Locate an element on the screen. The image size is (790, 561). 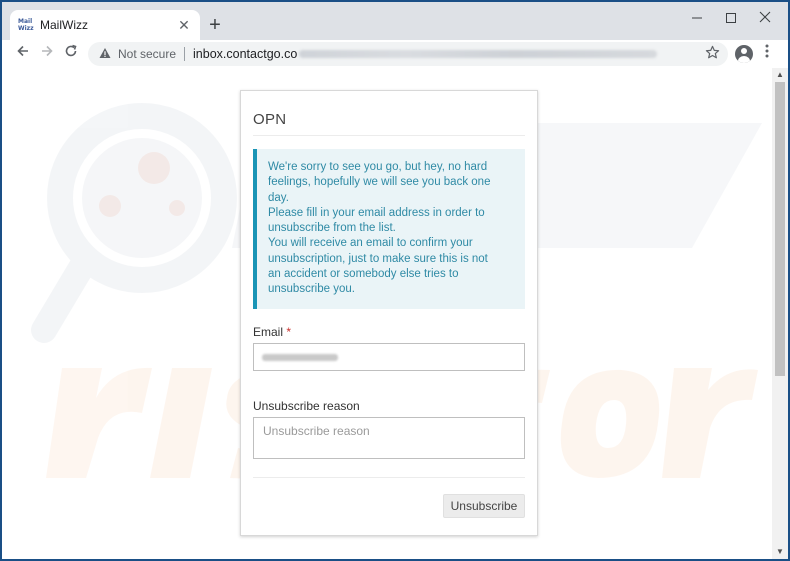
minimize-icon is located at coordinates (697, 19).